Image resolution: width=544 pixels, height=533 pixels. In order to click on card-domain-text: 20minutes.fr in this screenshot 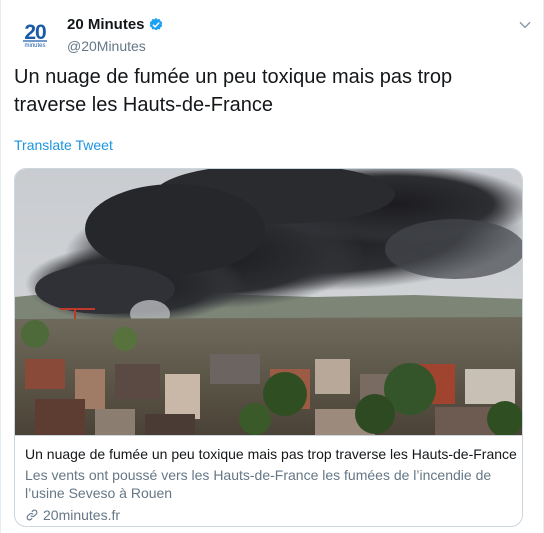, I will do `click(81, 515)`.